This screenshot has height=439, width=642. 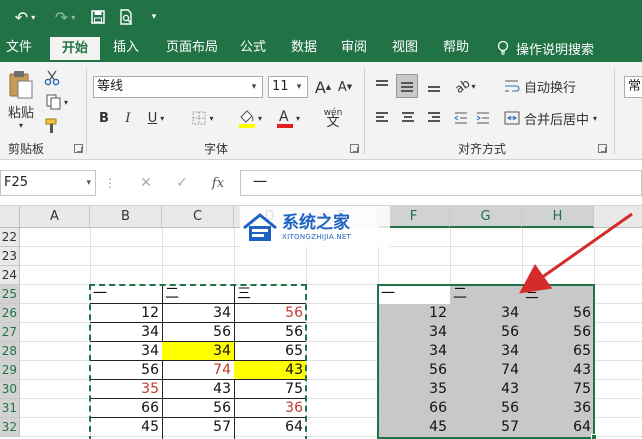 I want to click on paste-icon, so click(x=21, y=85).